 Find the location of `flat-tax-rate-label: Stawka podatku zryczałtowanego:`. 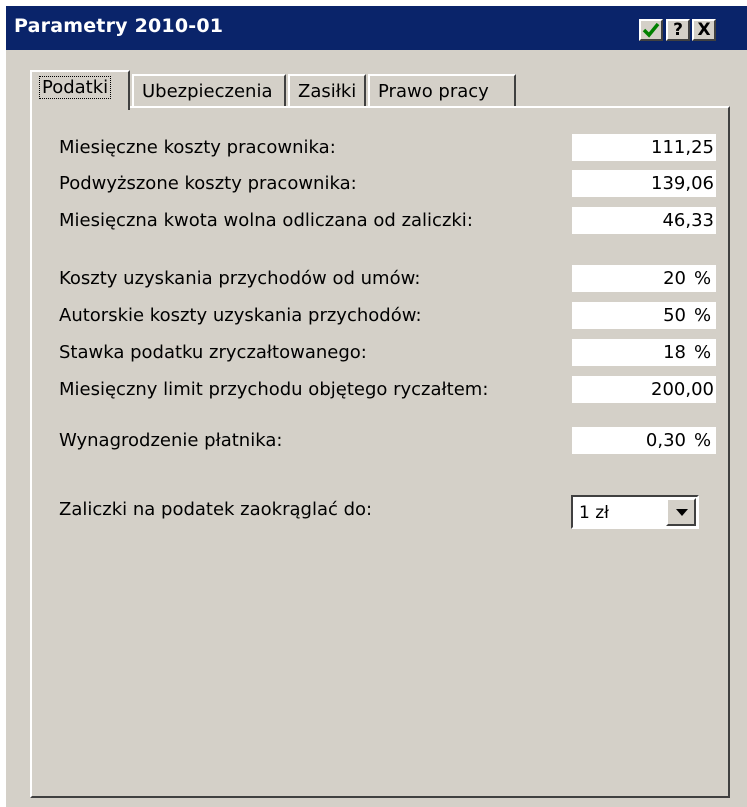

flat-tax-rate-label: Stawka podatku zryczałtowanego: is located at coordinates (213, 352).